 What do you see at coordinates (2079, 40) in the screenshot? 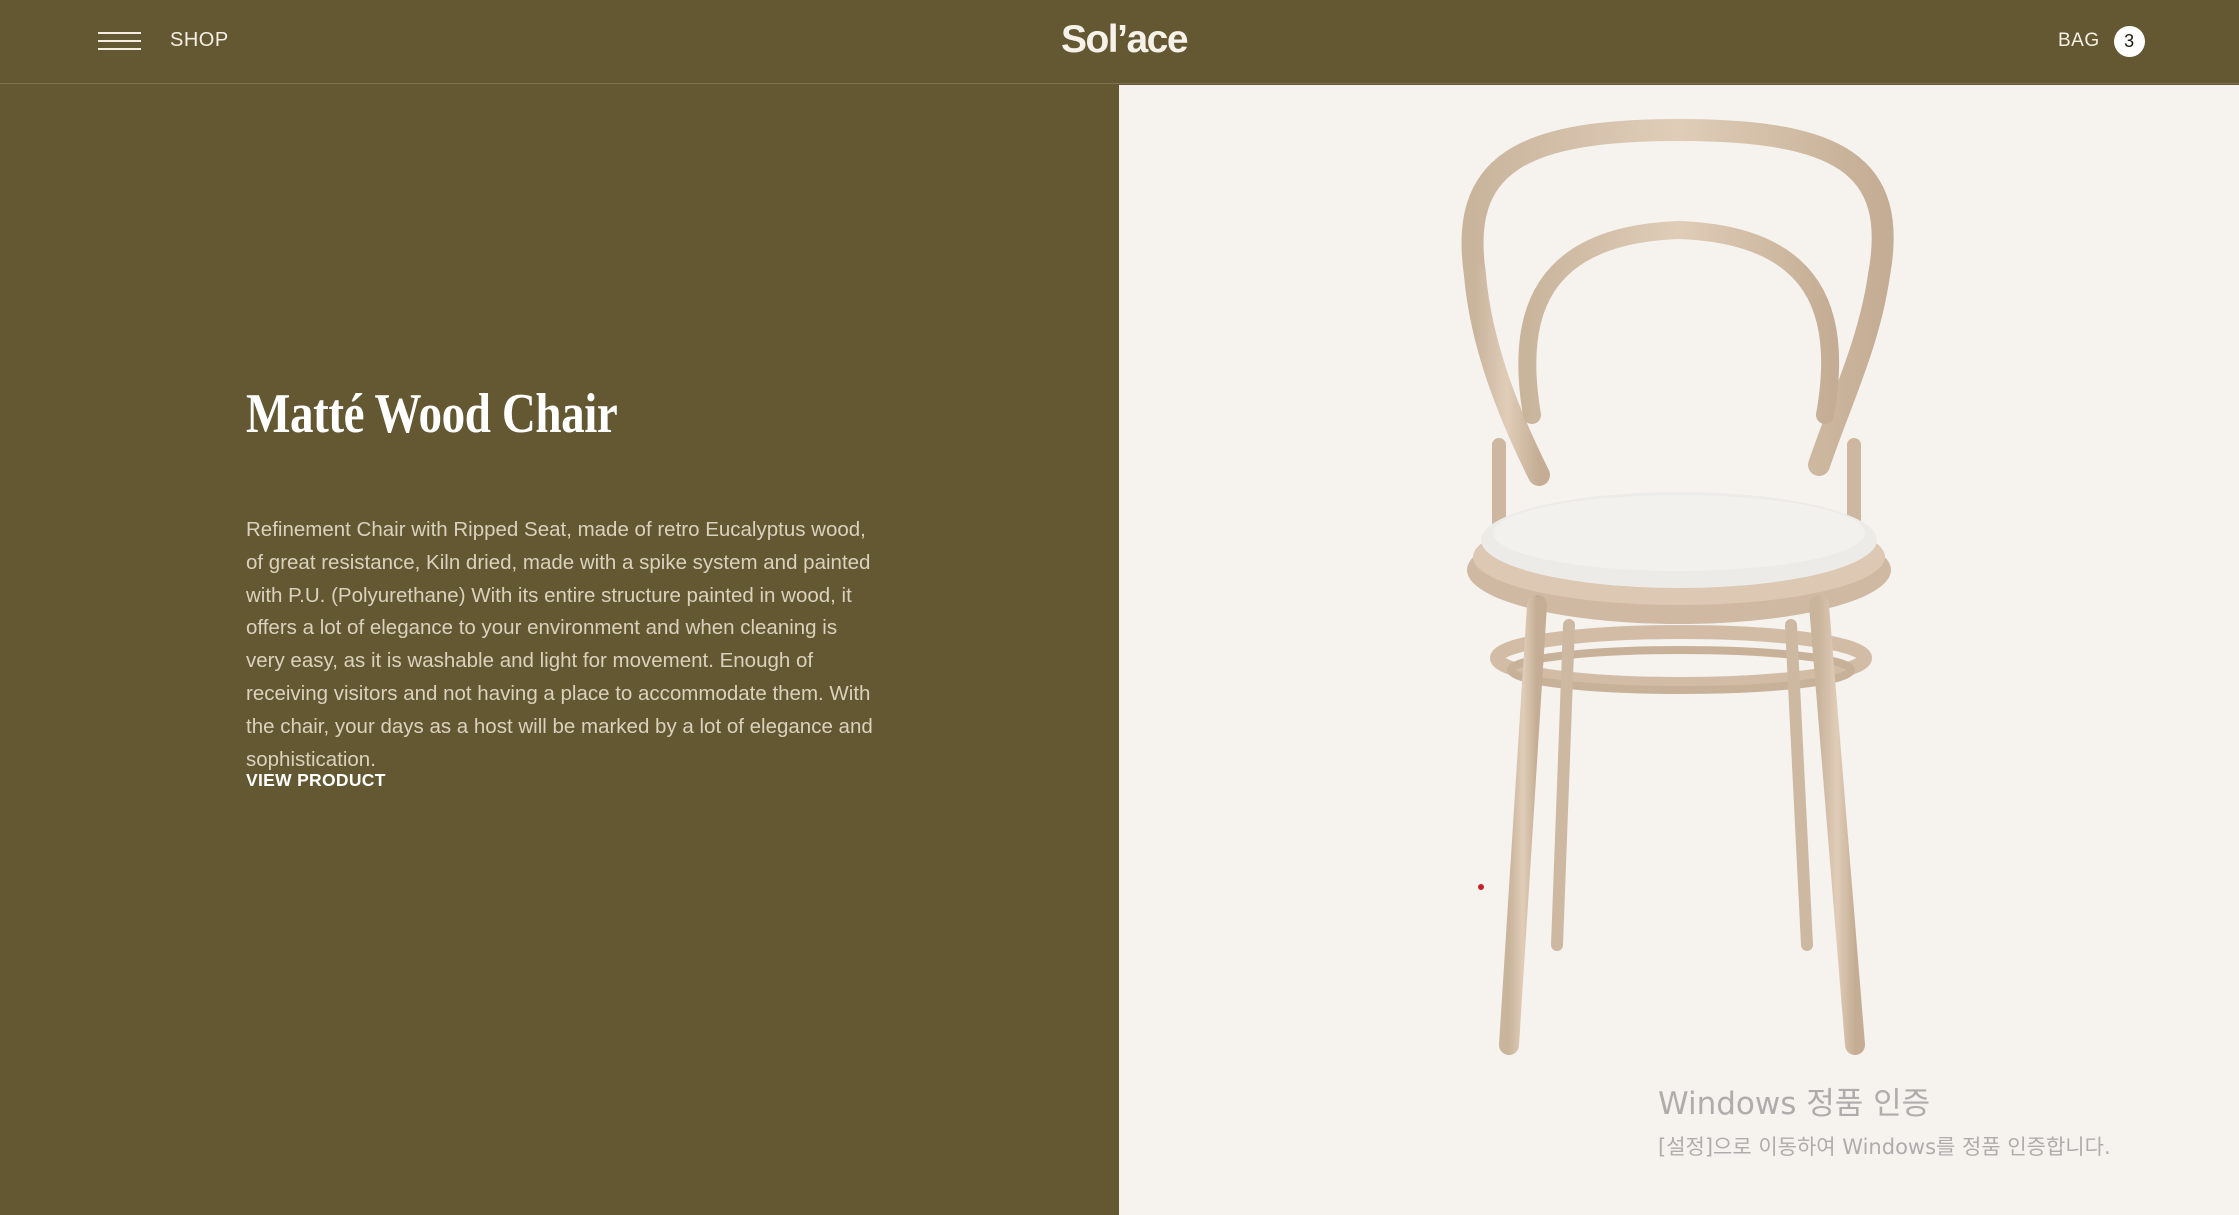
I see `bag-label: BAG` at bounding box center [2079, 40].